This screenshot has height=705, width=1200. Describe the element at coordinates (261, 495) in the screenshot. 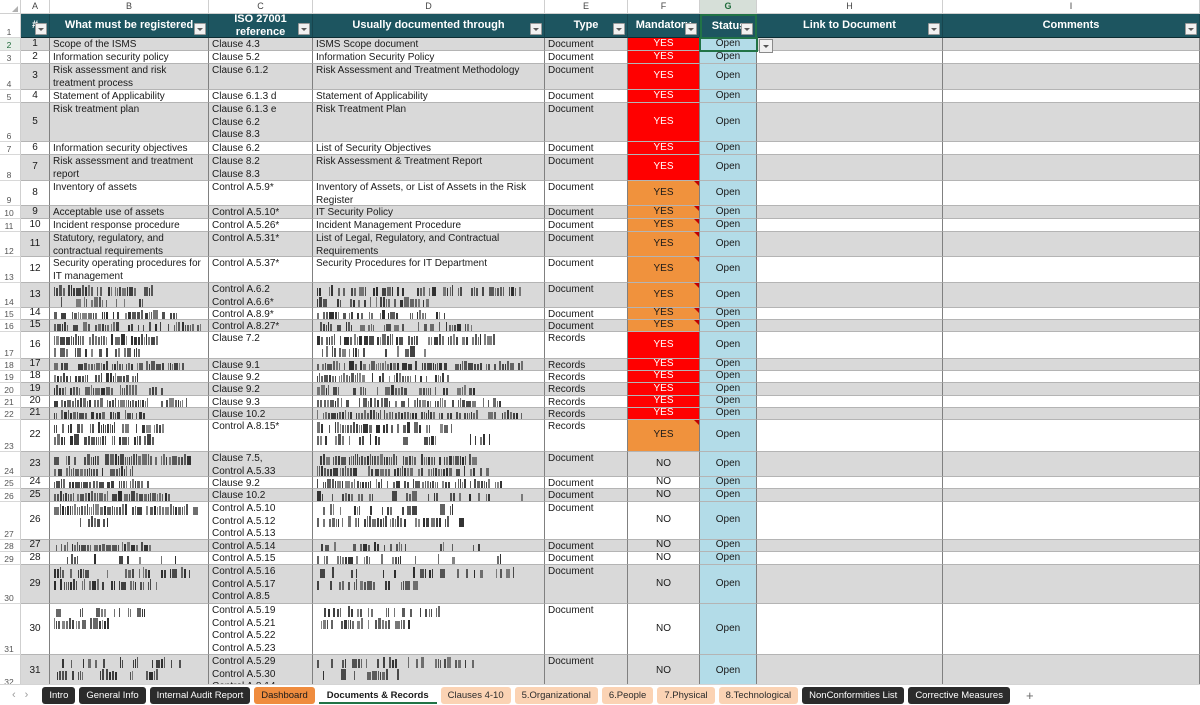

I see `cell-iso-reference: Clause 10.2` at that location.